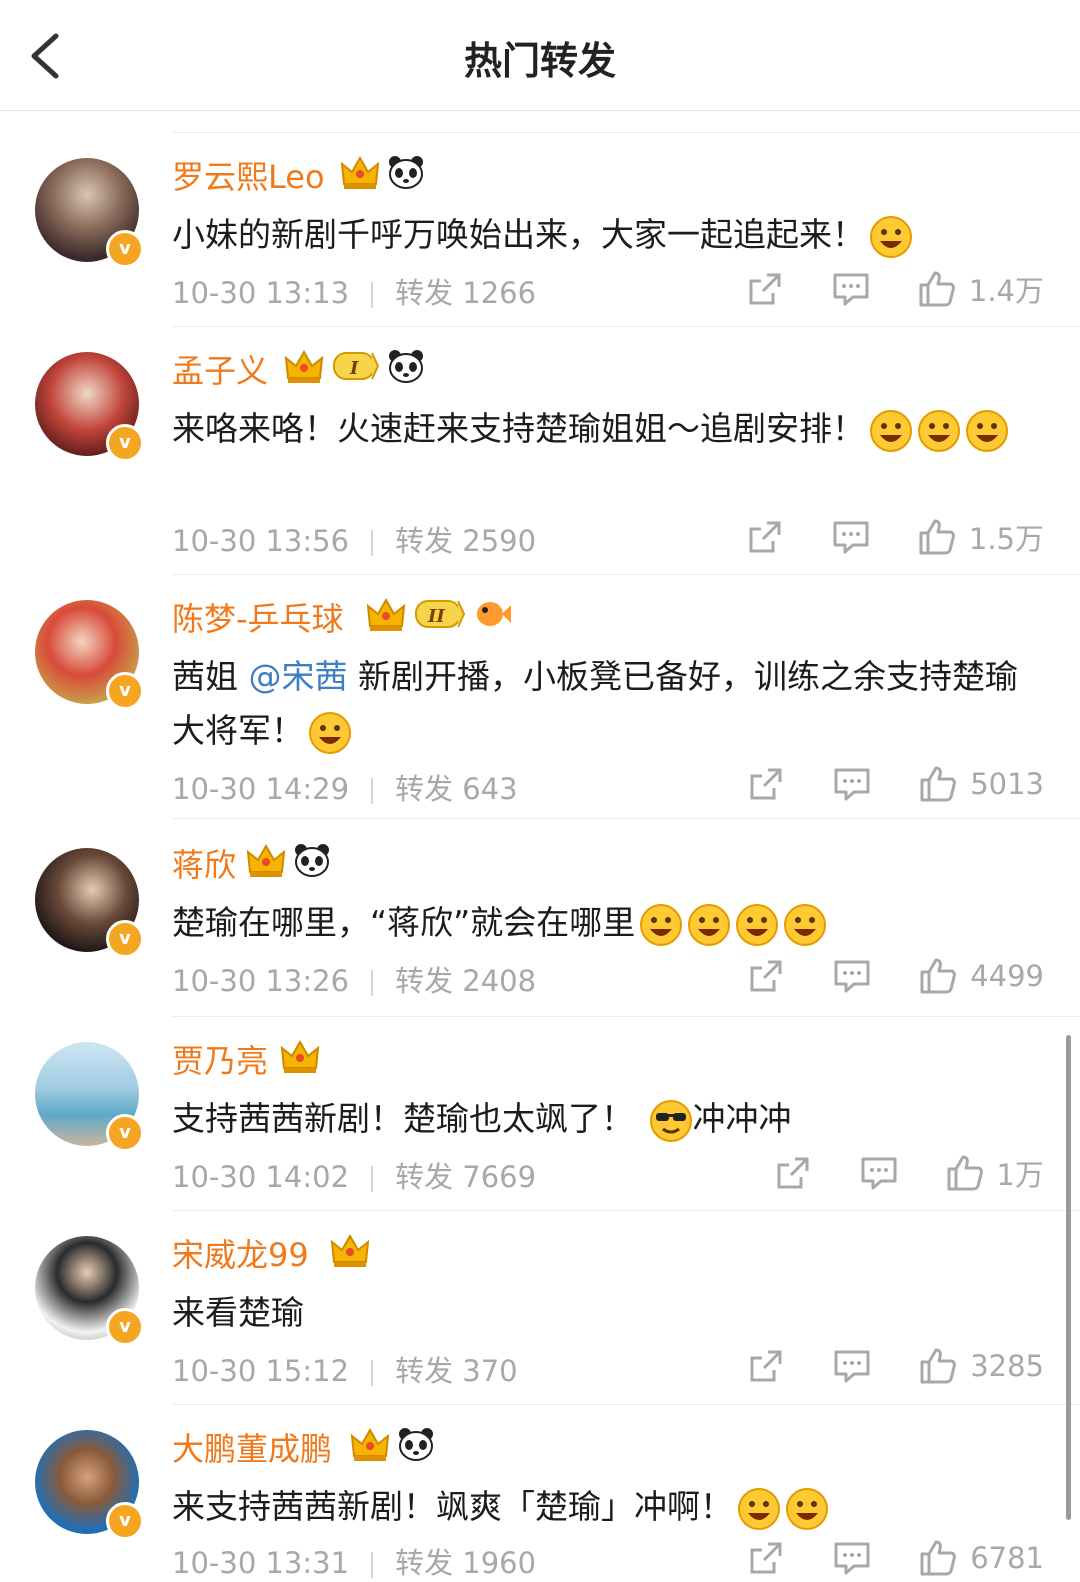 The width and height of the screenshot is (1080, 1582). What do you see at coordinates (465, 293) in the screenshot?
I see `repost-count: 转发 1266` at bounding box center [465, 293].